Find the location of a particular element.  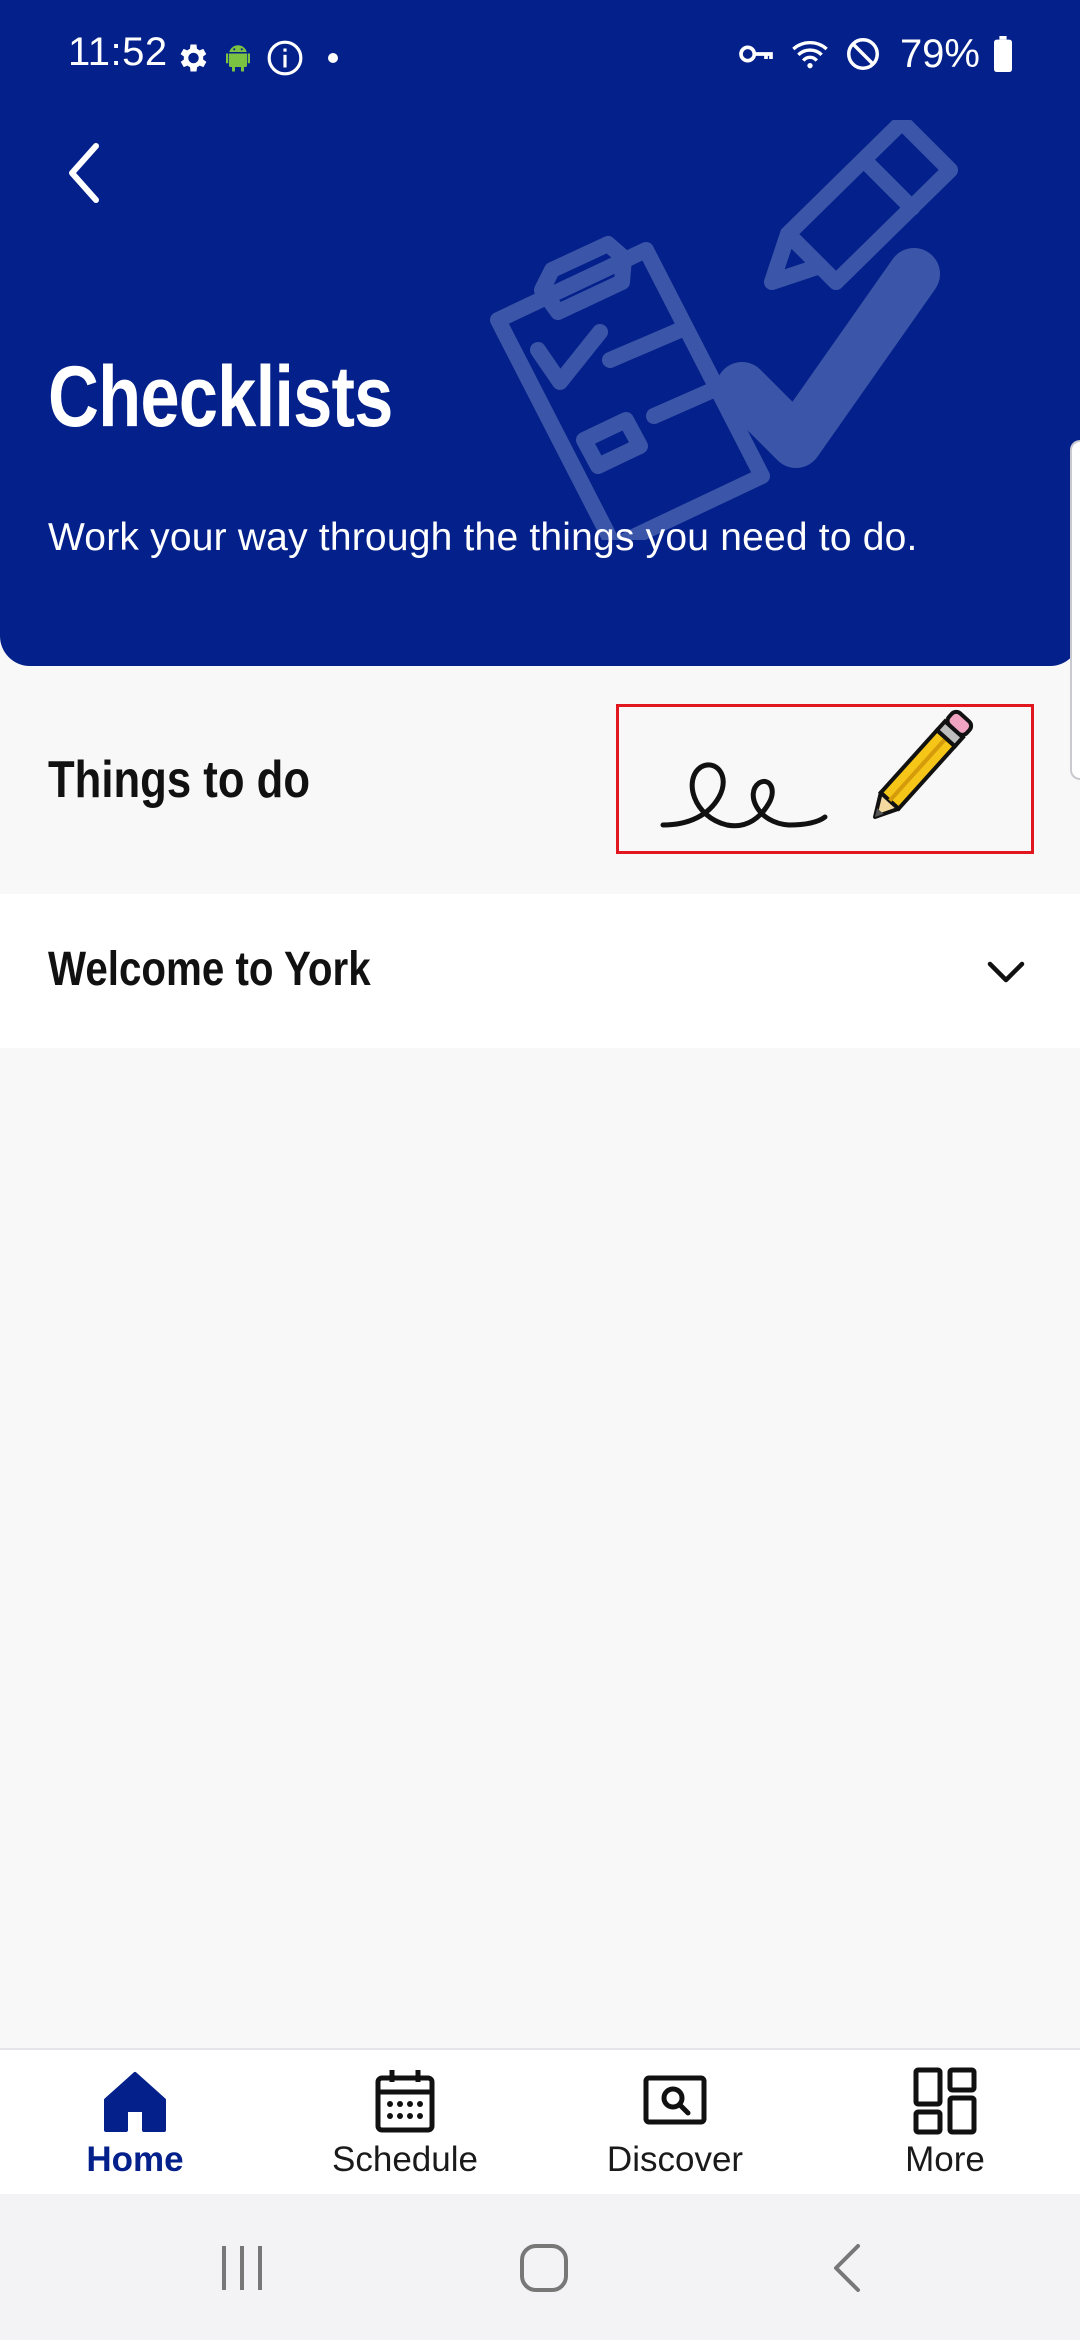

calendar-icon is located at coordinates (405, 2101).